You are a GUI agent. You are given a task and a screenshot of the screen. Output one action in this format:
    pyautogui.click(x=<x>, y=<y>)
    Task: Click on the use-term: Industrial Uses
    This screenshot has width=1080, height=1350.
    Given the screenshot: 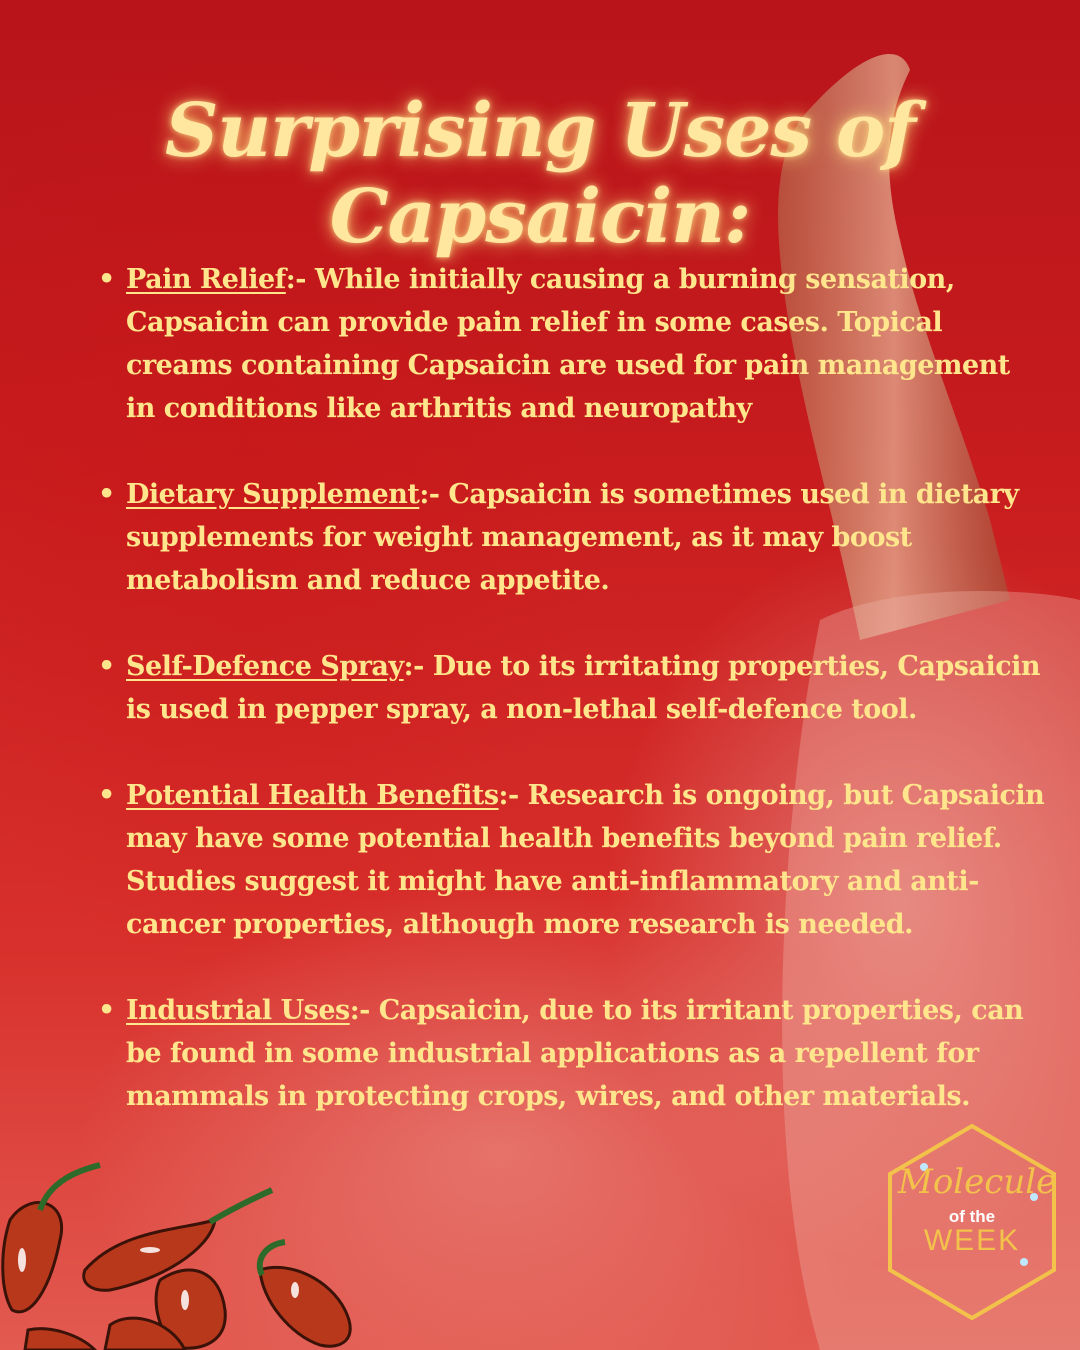 What is the action you would take?
    pyautogui.click(x=238, y=1010)
    